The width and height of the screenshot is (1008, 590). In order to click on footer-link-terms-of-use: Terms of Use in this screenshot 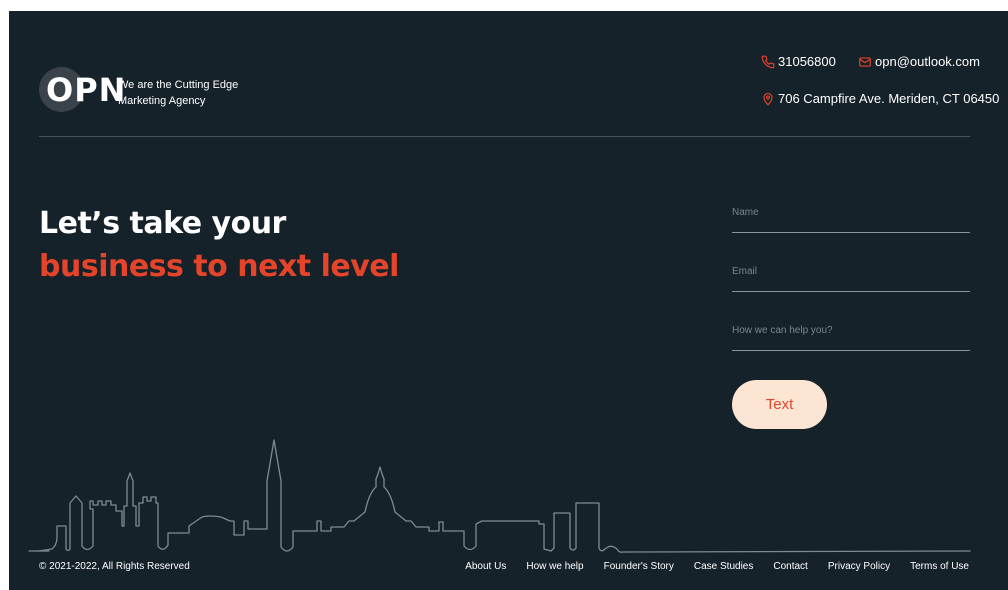, I will do `click(939, 566)`.